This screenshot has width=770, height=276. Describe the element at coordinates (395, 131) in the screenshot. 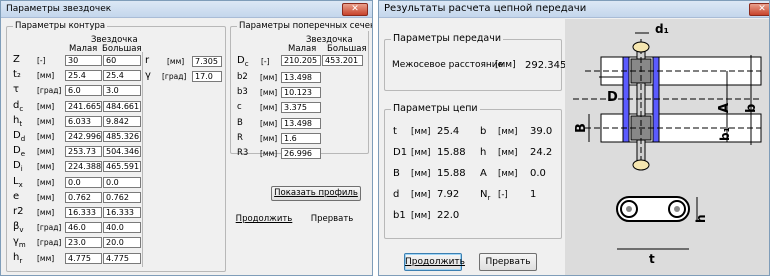

I see `chain-left-symbol: t` at that location.